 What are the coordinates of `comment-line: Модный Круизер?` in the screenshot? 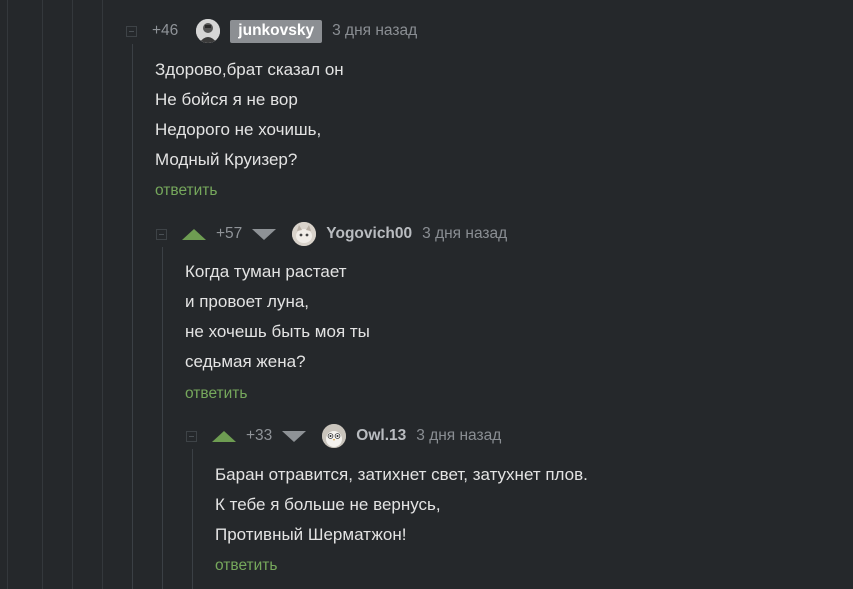 It's located at (226, 159).